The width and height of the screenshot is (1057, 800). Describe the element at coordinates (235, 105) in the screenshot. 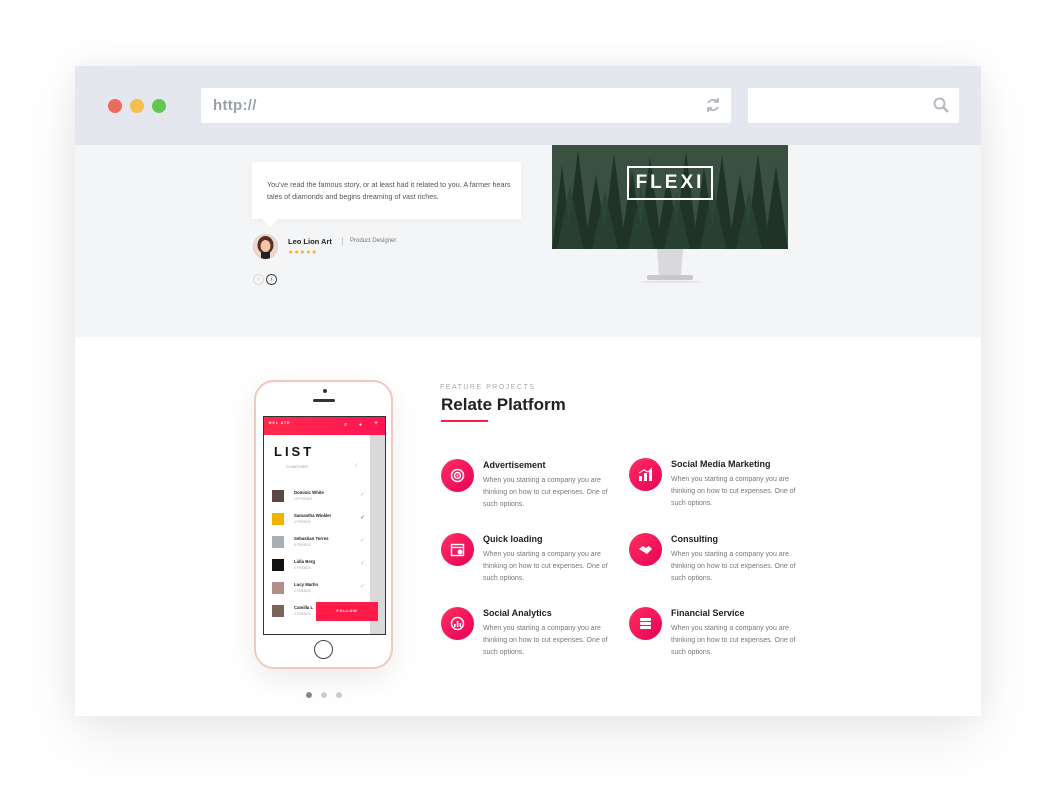

I see `address-bar-text: http://` at that location.